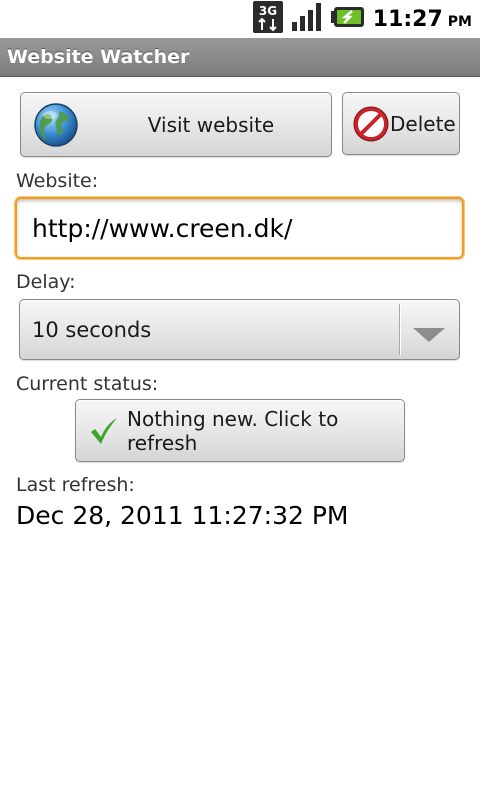 The width and height of the screenshot is (480, 800). What do you see at coordinates (98, 57) in the screenshot?
I see `app-title: Website Watcher` at bounding box center [98, 57].